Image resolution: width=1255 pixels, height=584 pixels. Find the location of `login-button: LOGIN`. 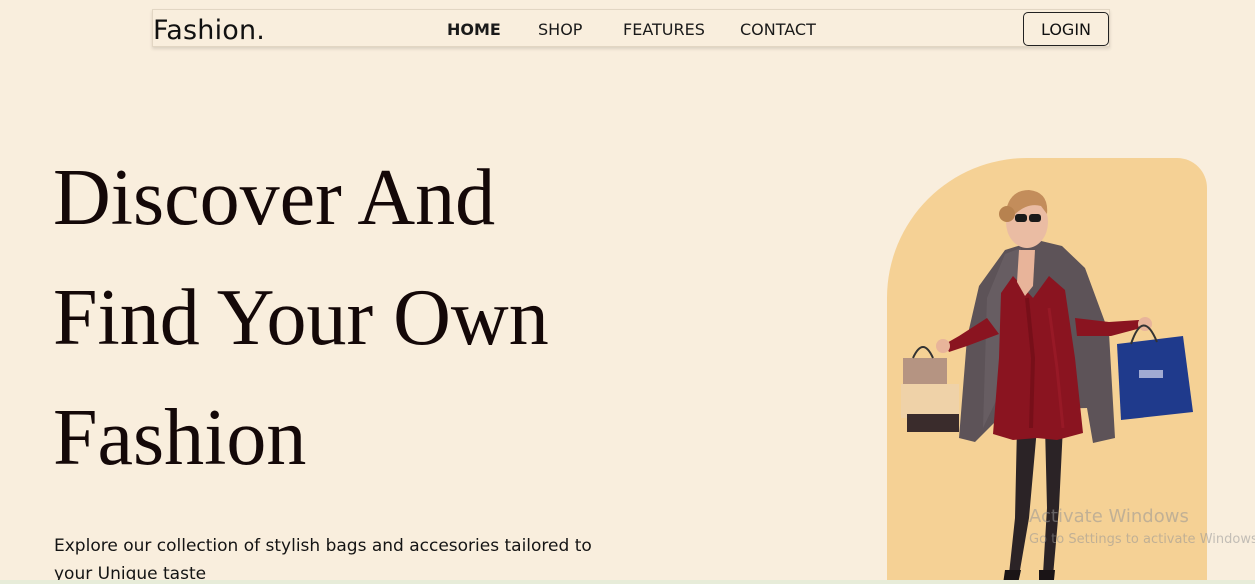

login-button: LOGIN is located at coordinates (1066, 29).